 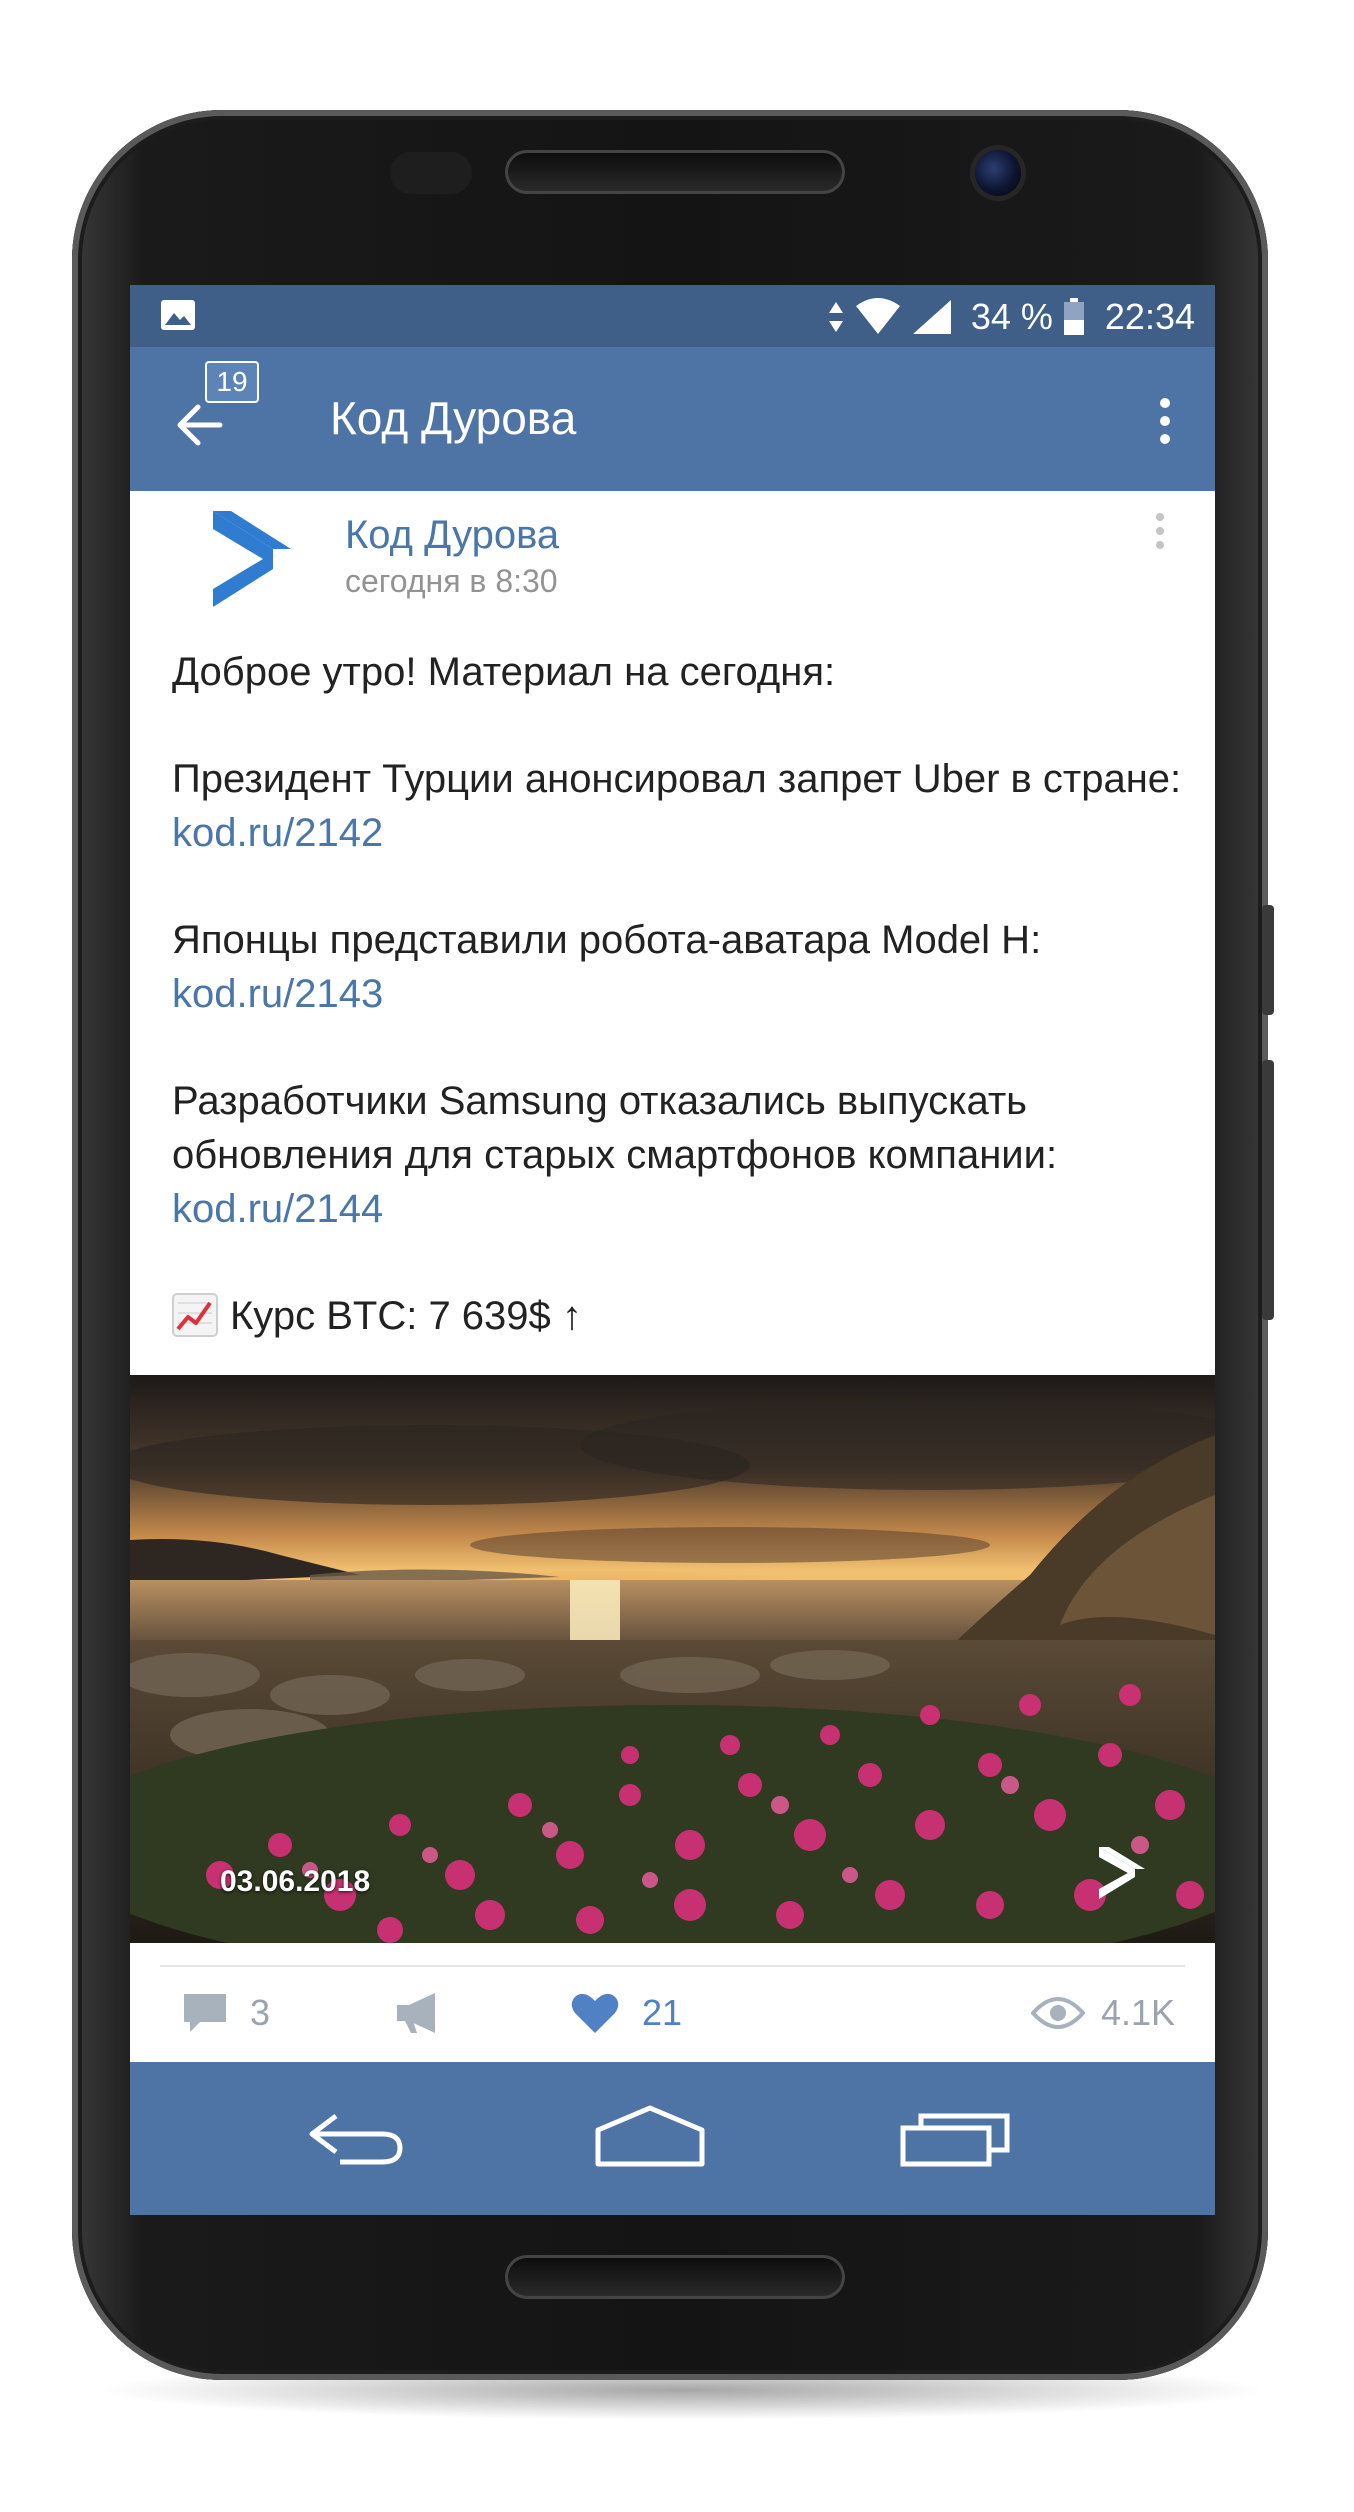 What do you see at coordinates (672, 316) in the screenshot?
I see `status-bar: 34 % 22:34` at bounding box center [672, 316].